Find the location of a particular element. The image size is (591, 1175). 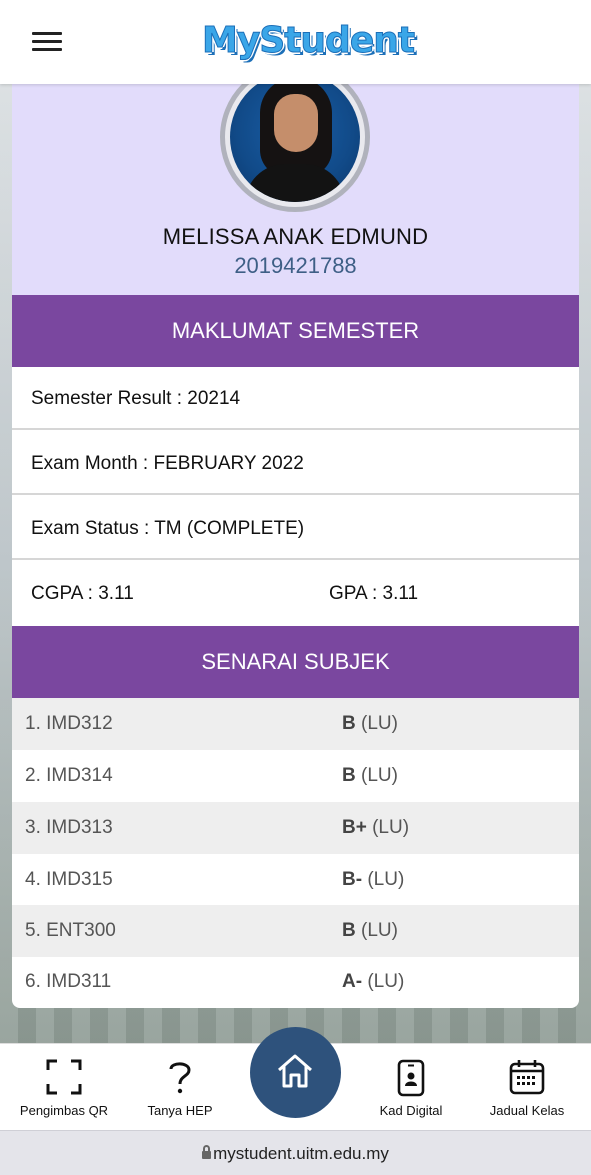

menu-icon is located at coordinates (47, 42).